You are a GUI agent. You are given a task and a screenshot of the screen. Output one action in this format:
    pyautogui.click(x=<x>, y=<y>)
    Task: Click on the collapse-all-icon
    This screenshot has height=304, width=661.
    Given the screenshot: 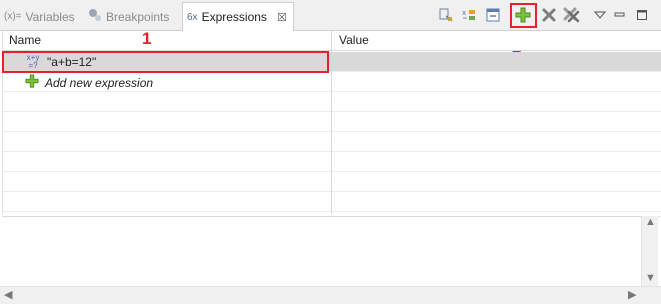 What is the action you would take?
    pyautogui.click(x=446, y=15)
    